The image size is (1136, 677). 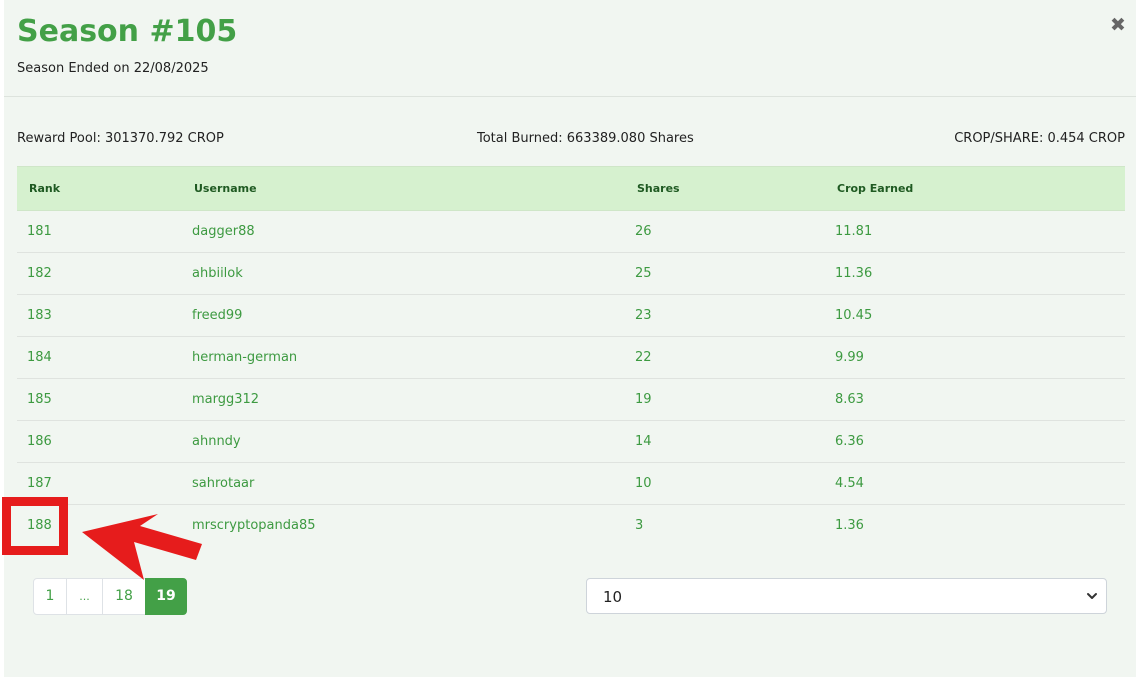 What do you see at coordinates (99, 399) in the screenshot?
I see `rank-cell: 185` at bounding box center [99, 399].